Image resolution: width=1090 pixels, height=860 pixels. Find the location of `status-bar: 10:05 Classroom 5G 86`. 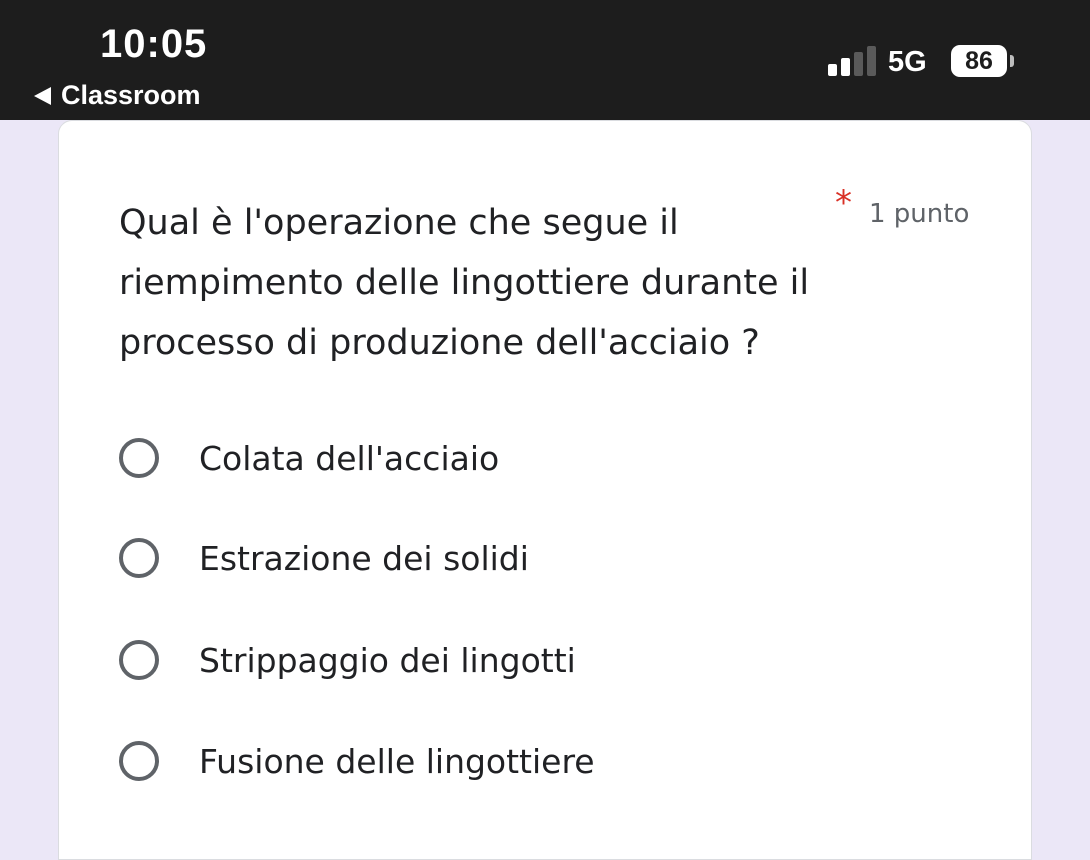

status-bar: 10:05 Classroom 5G 86 is located at coordinates (545, 60).